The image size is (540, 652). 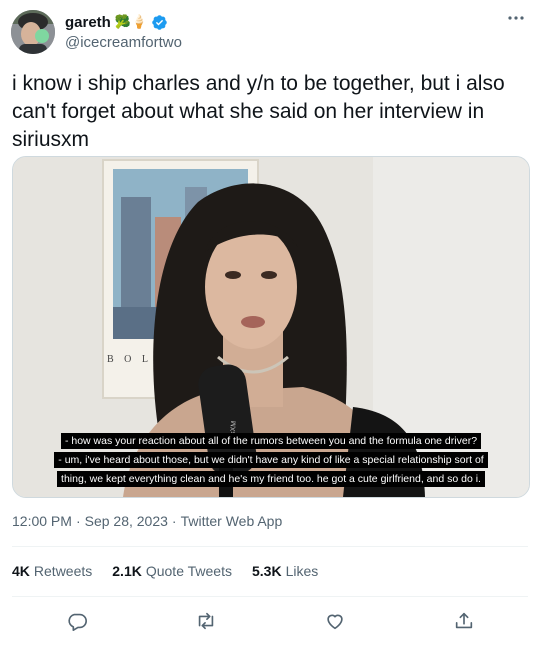 I want to click on more-icon, so click(x=516, y=18).